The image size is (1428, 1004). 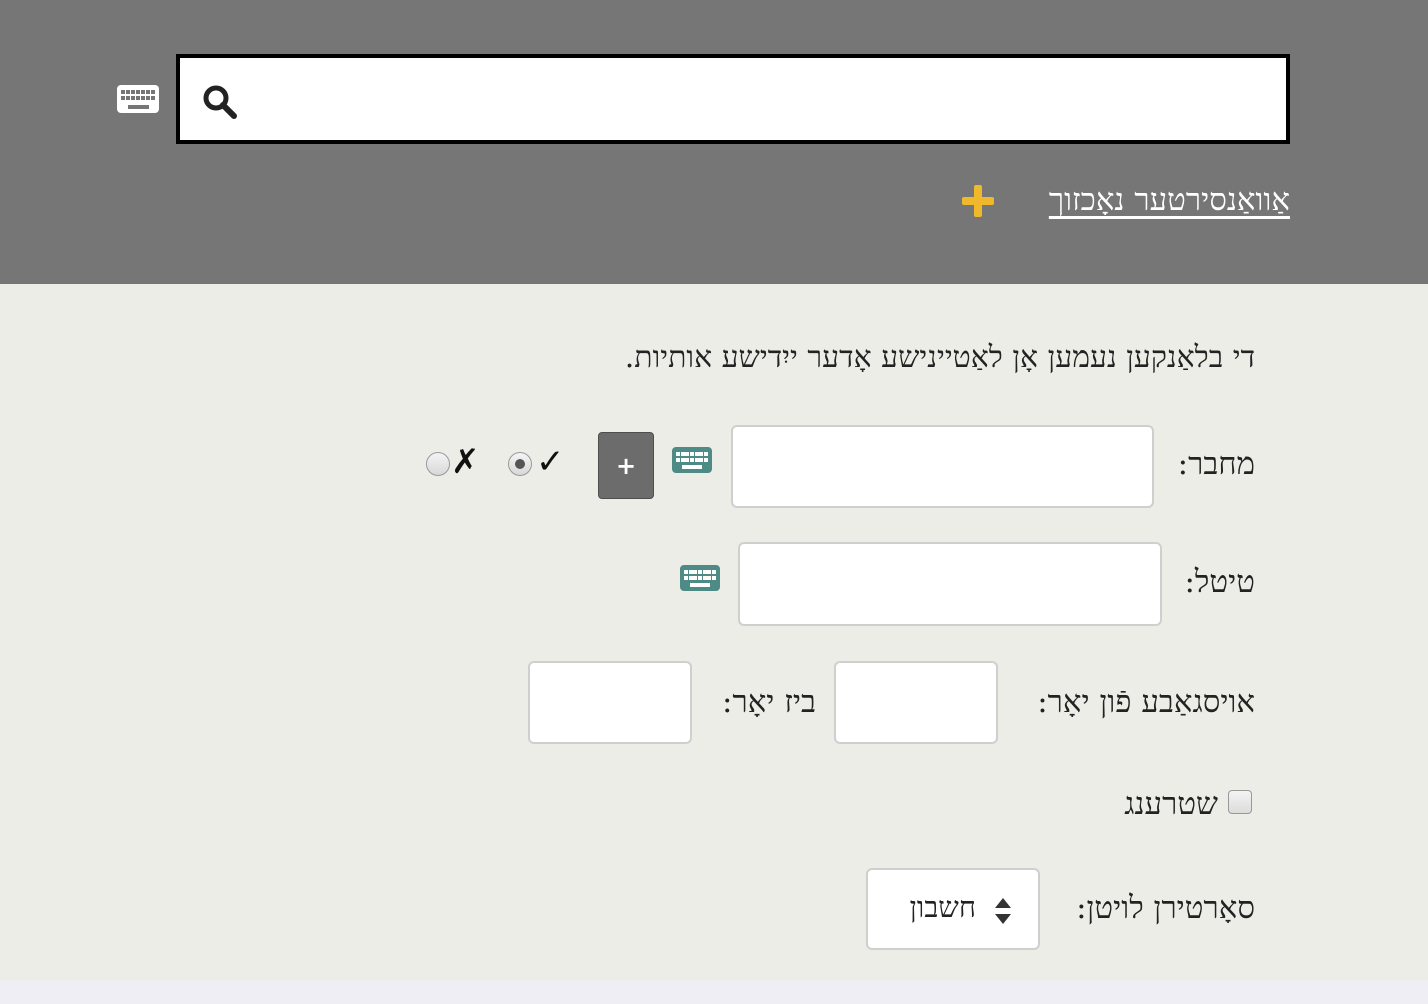 I want to click on year-to-field, so click(x=610, y=702).